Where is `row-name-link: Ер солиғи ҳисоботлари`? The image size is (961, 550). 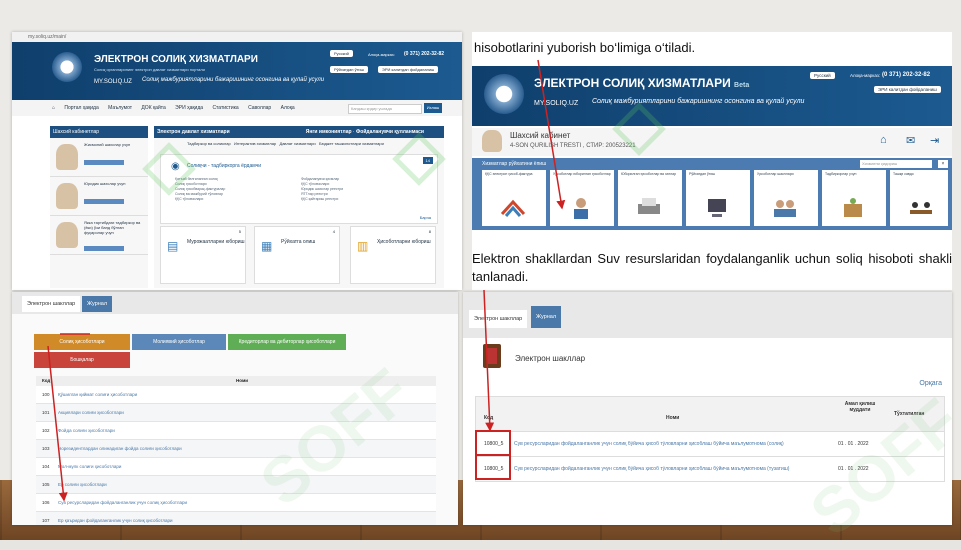 row-name-link: Ер солиғи ҳисоботлари is located at coordinates (82, 484).